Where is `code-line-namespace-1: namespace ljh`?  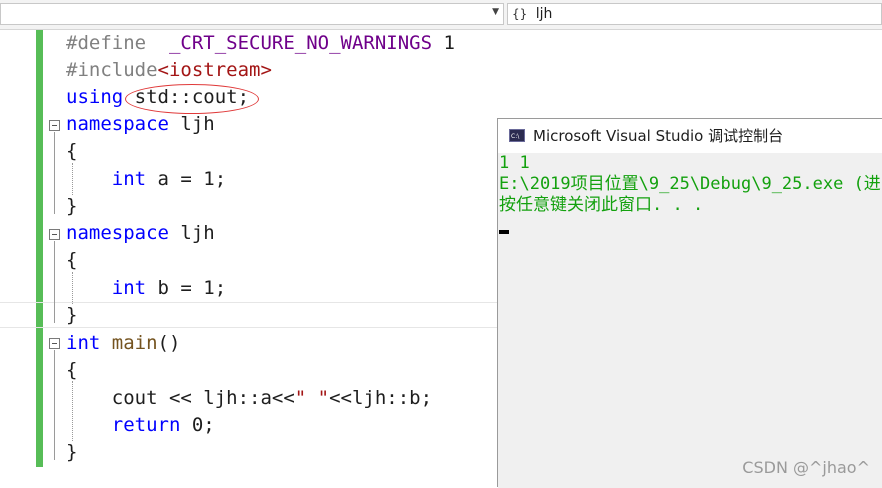
code-line-namespace-1: namespace ljh is located at coordinates (140, 124).